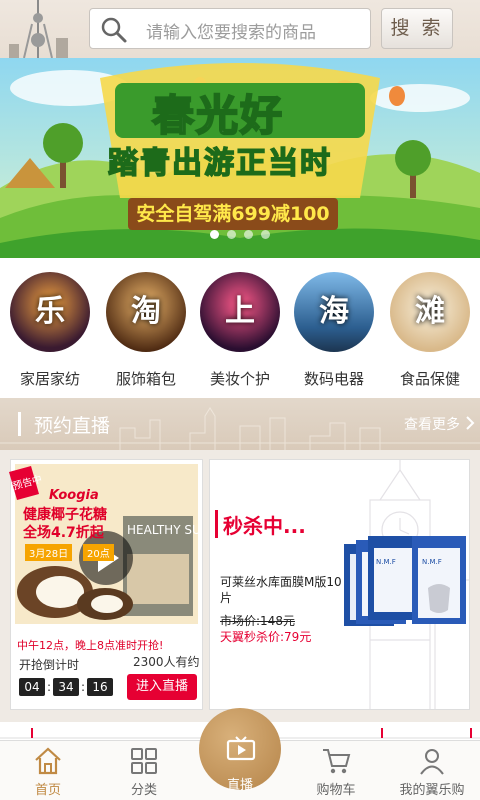  I want to click on countdown-label: 开抢倒计时, so click(49, 665).